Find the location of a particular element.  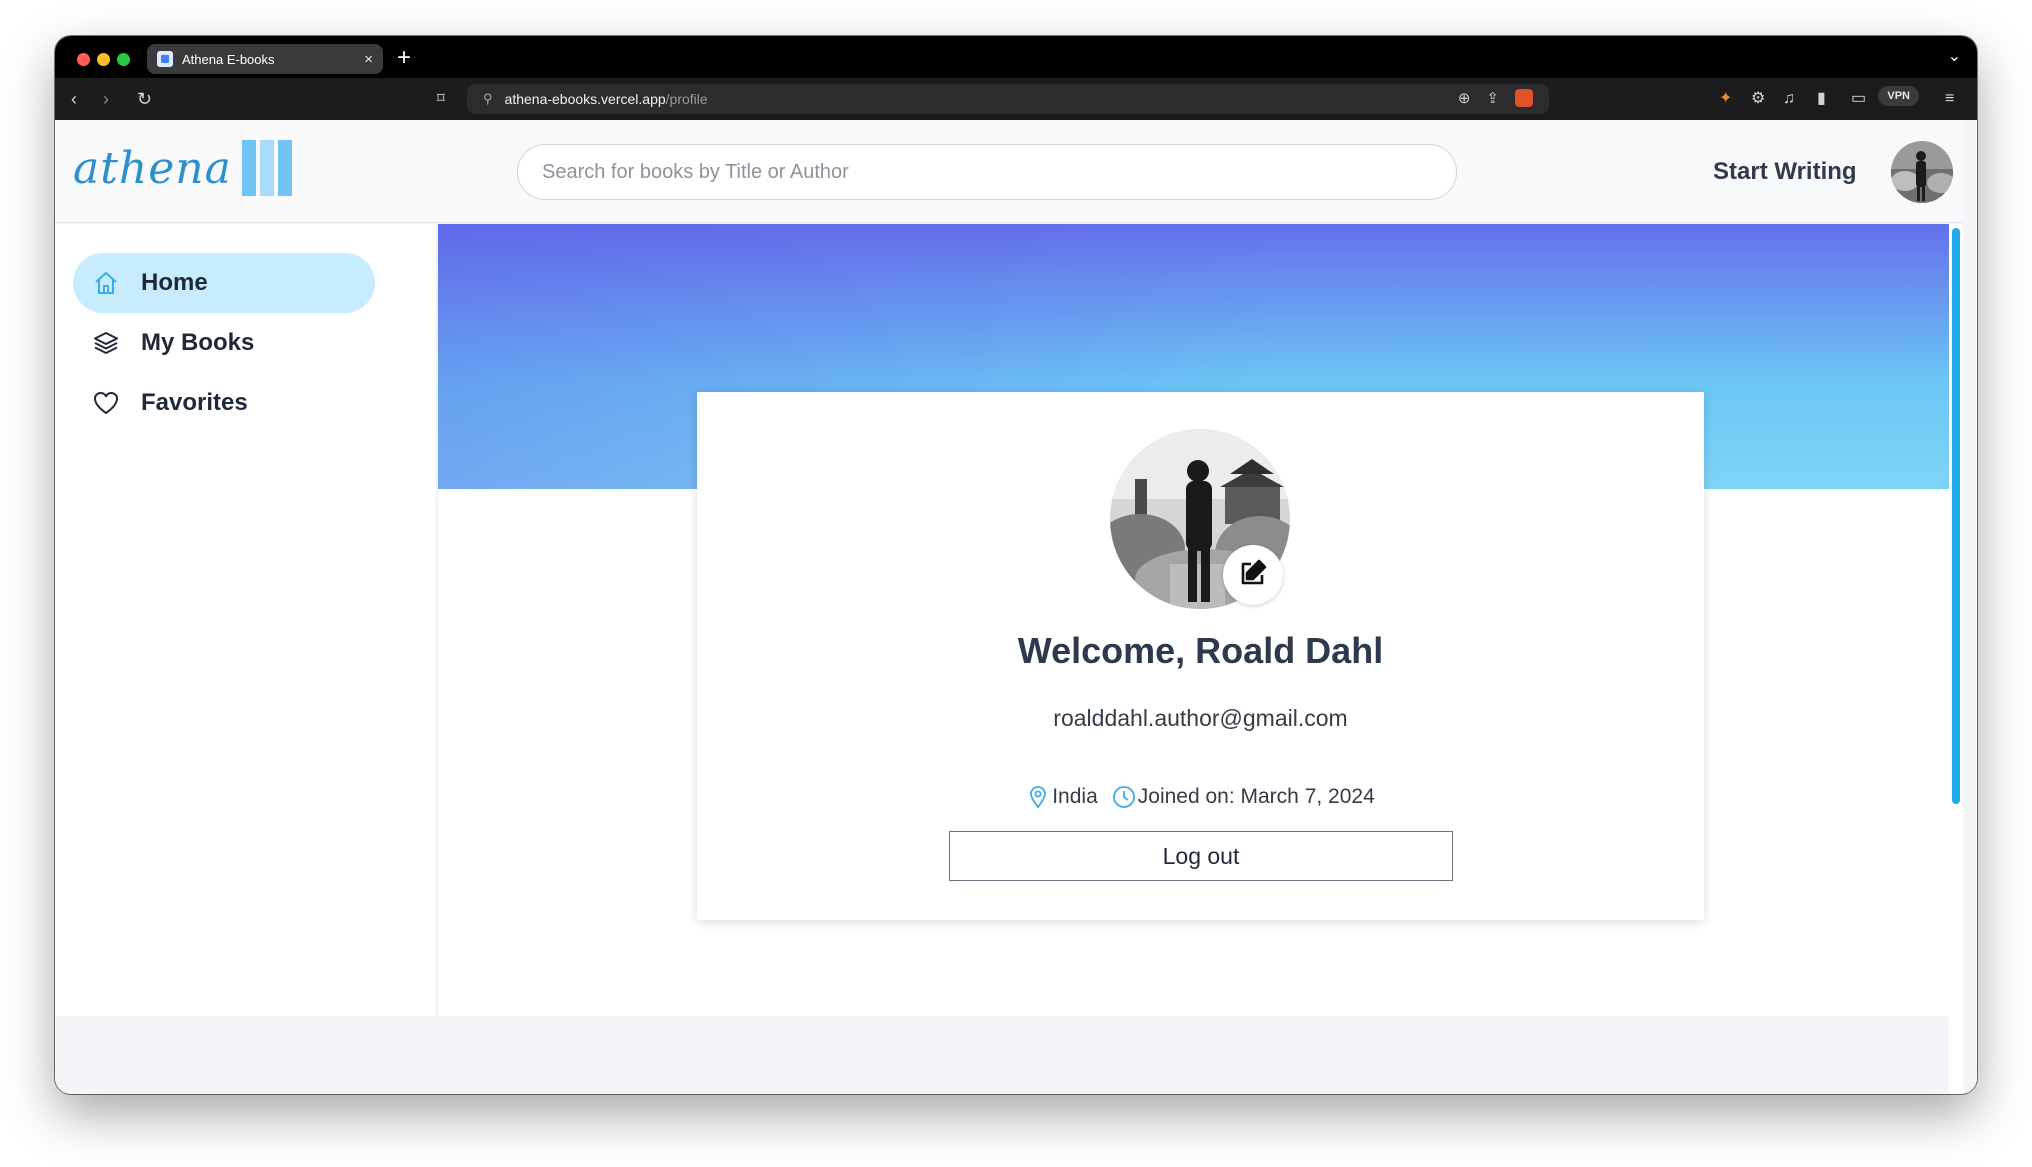

logout-button: Log out is located at coordinates (1201, 856).